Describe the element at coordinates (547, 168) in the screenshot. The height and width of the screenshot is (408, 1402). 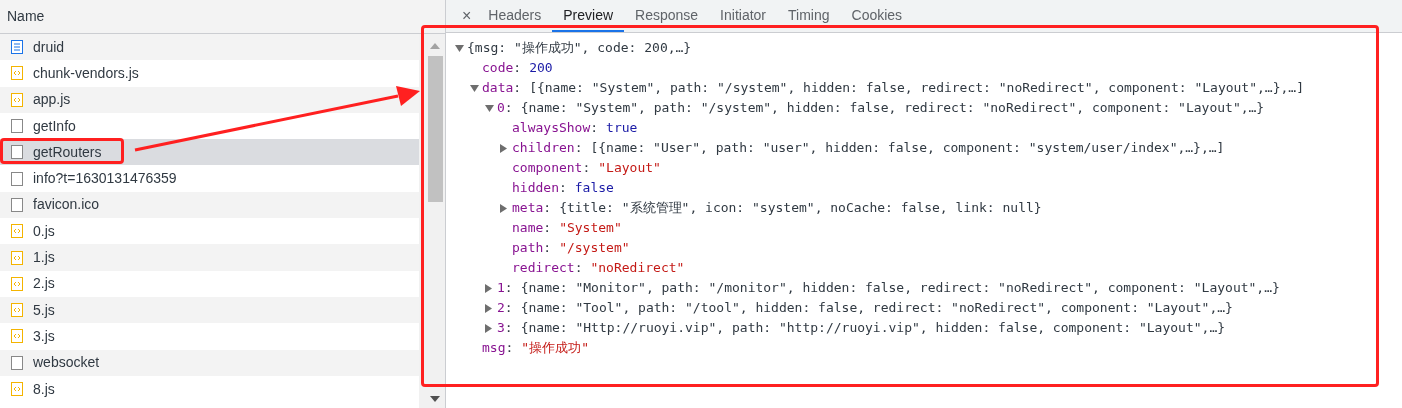
I see `property-key: component` at that location.